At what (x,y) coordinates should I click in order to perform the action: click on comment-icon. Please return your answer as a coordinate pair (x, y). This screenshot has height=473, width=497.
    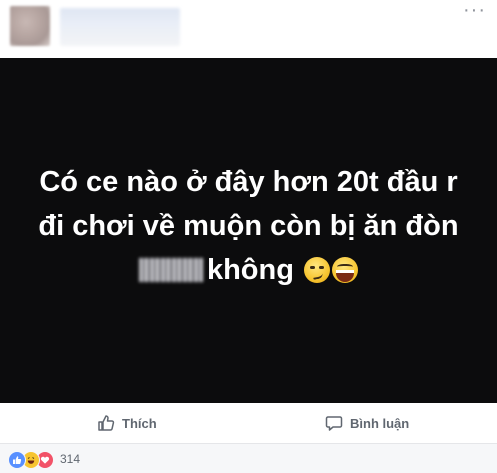
    Looking at the image, I should click on (334, 423).